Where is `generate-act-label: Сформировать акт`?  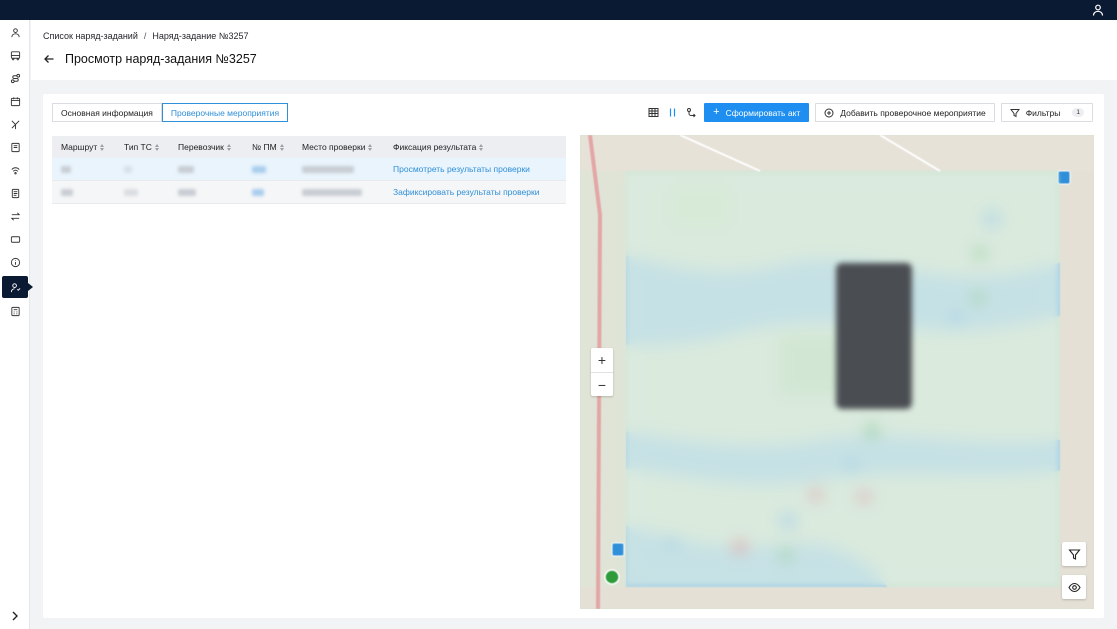
generate-act-label: Сформировать акт is located at coordinates (763, 112).